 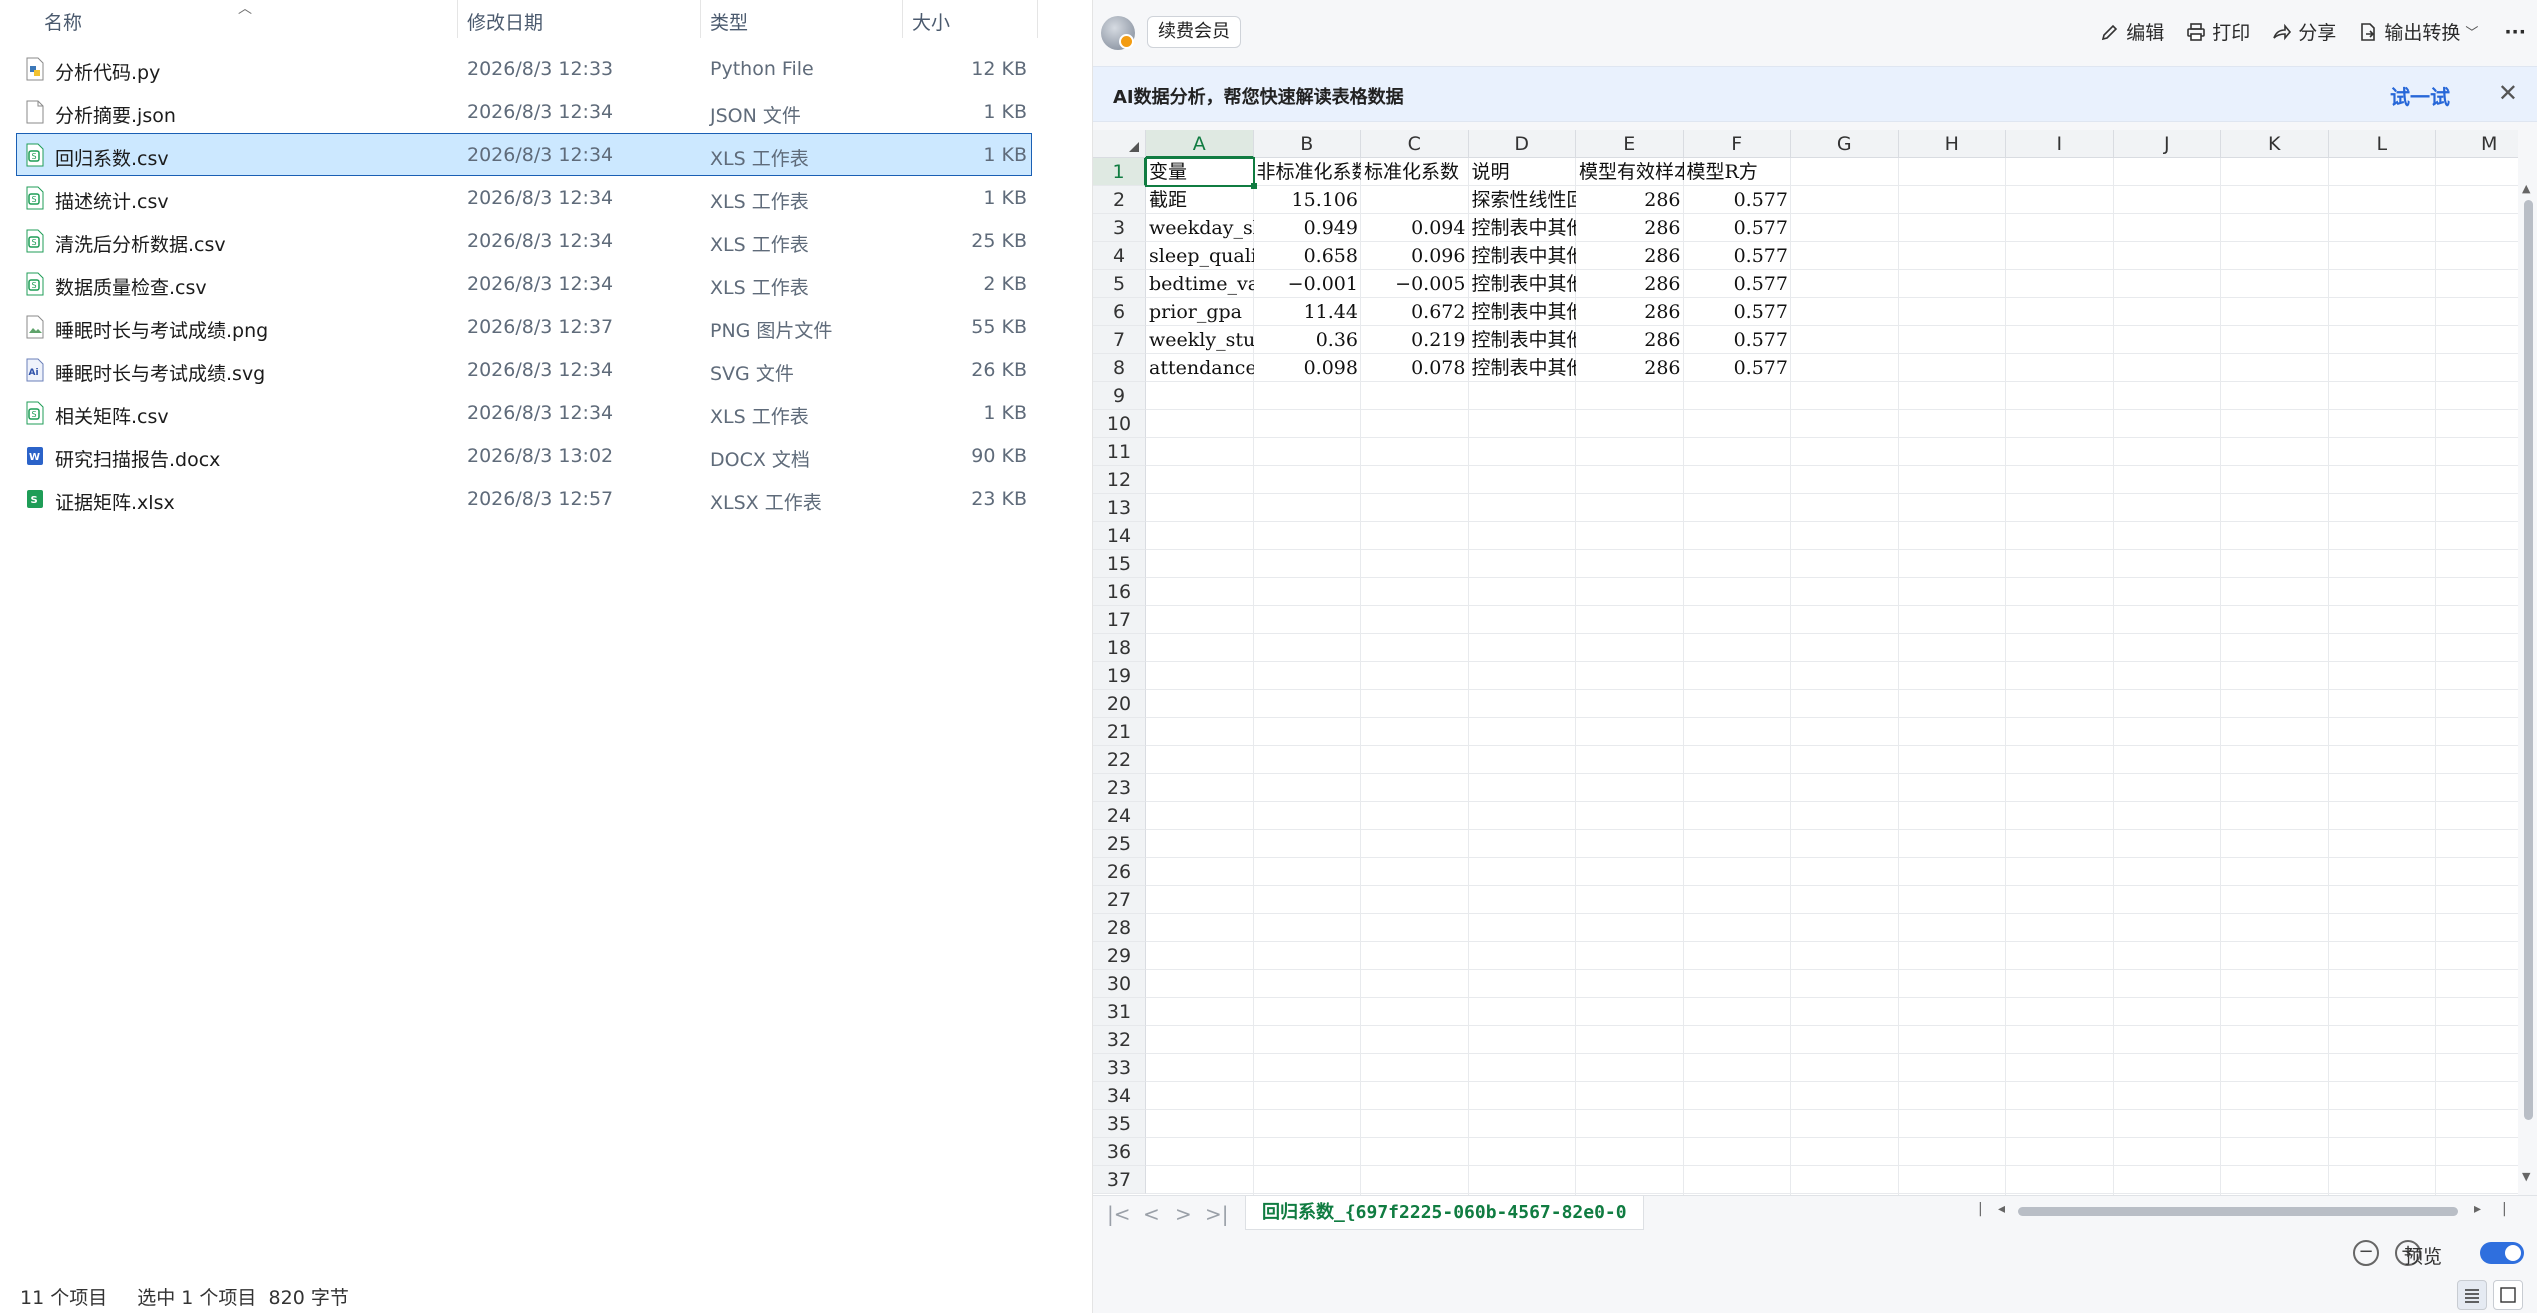 What do you see at coordinates (1952, 144) in the screenshot?
I see `column-header-h: H` at bounding box center [1952, 144].